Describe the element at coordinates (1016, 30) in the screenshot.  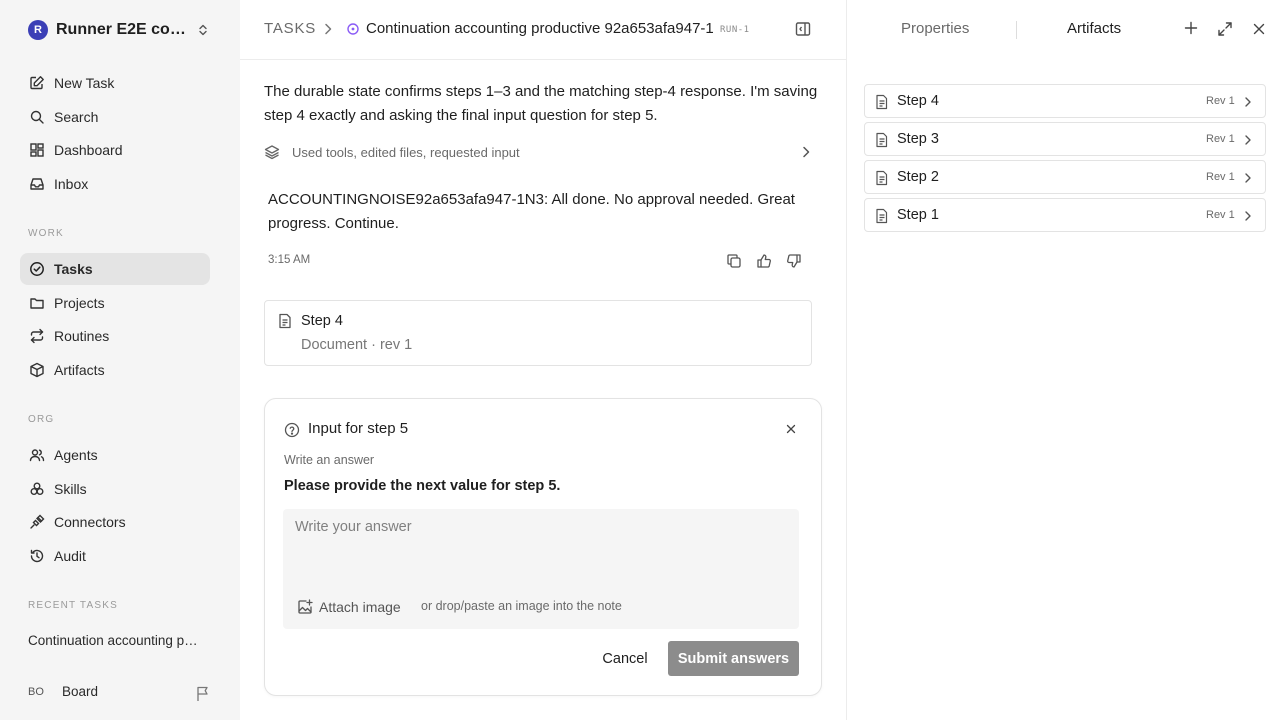
I see `tab-divider` at that location.